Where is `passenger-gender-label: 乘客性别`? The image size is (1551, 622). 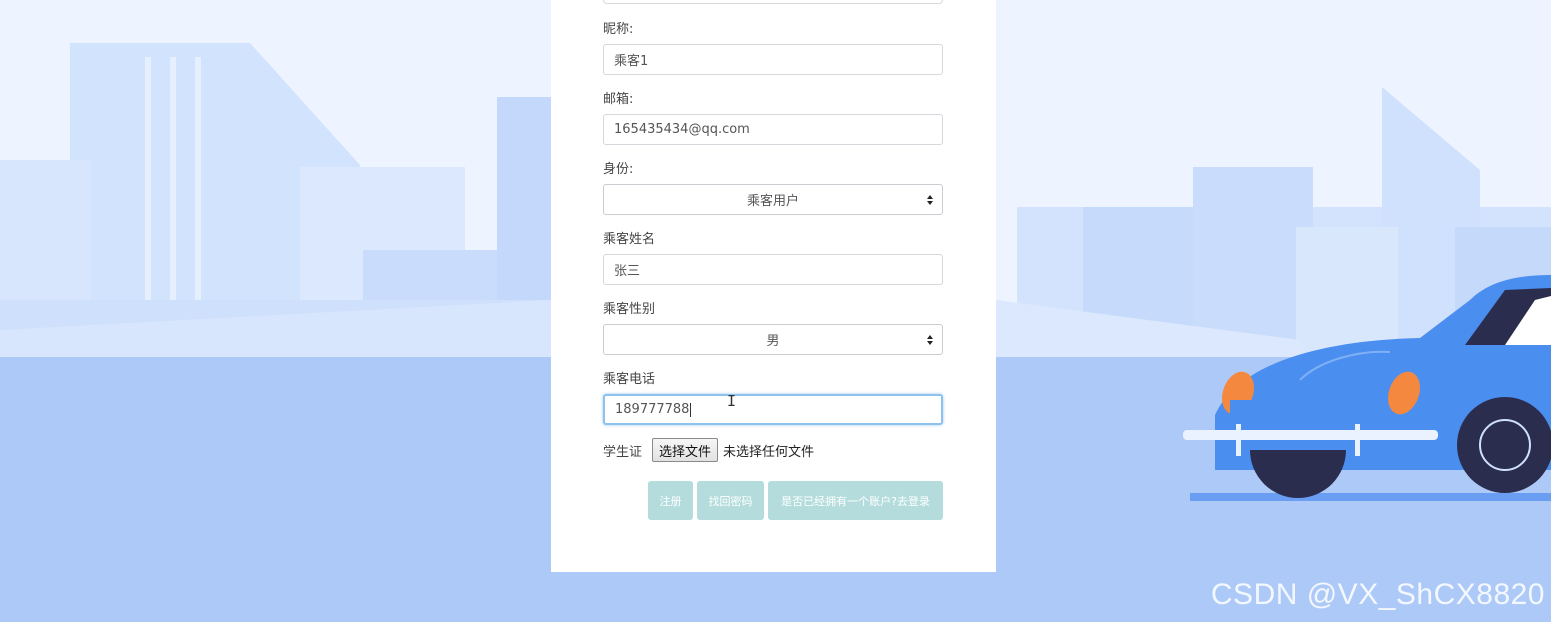 passenger-gender-label: 乘客性别 is located at coordinates (629, 309).